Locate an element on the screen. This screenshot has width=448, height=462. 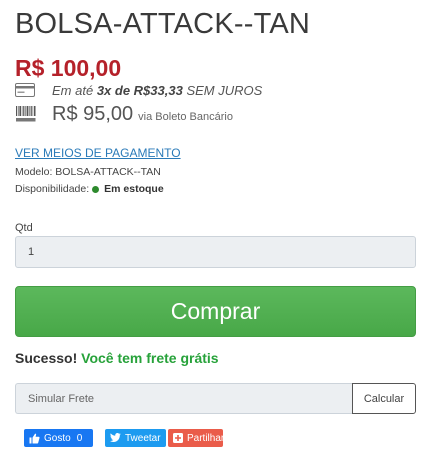
availability-label: Disponibilidade: is located at coordinates (52, 189).